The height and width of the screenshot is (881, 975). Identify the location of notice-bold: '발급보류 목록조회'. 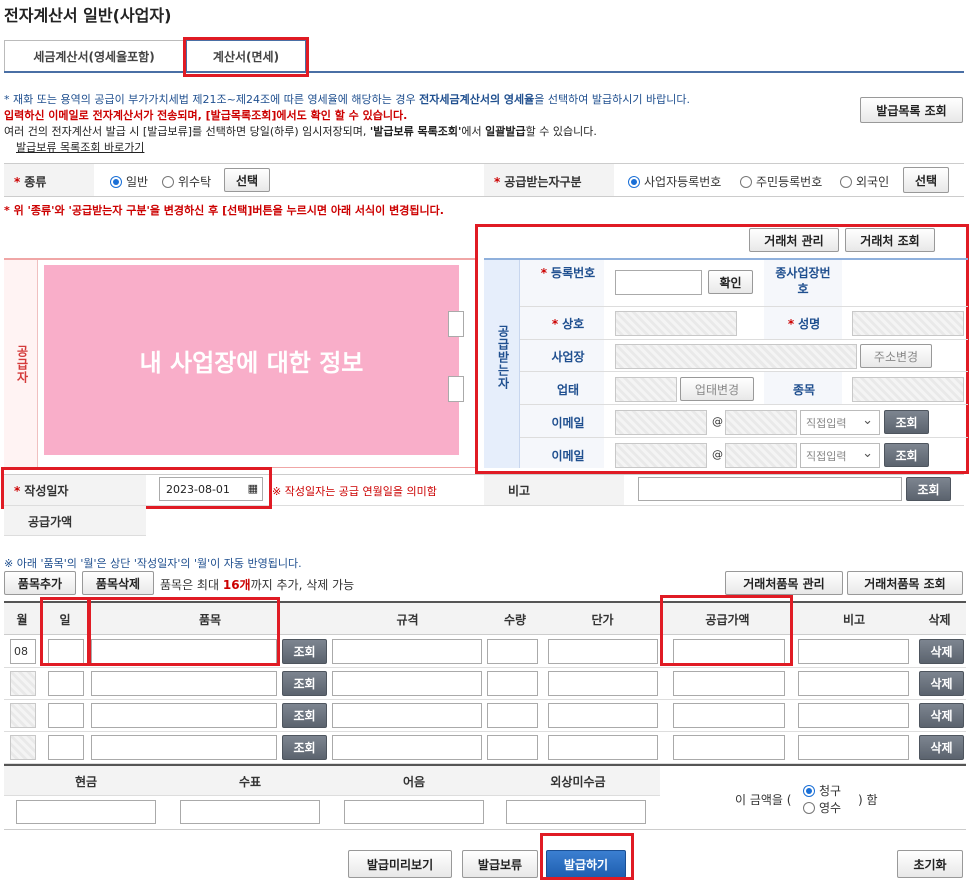
(415, 131).